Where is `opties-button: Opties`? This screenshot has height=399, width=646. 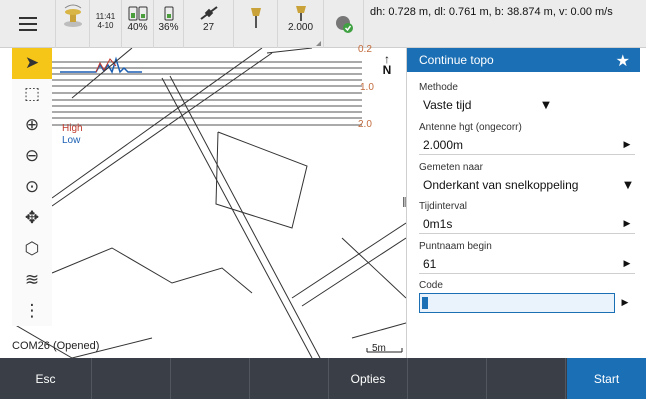 opties-button: Opties is located at coordinates (368, 378).